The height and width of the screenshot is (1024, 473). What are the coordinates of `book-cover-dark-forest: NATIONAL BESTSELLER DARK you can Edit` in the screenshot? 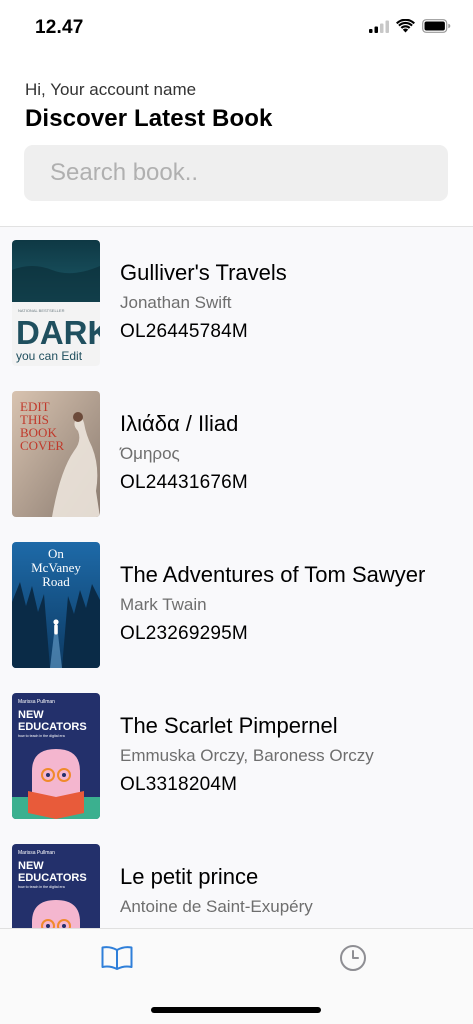 It's located at (56, 303).